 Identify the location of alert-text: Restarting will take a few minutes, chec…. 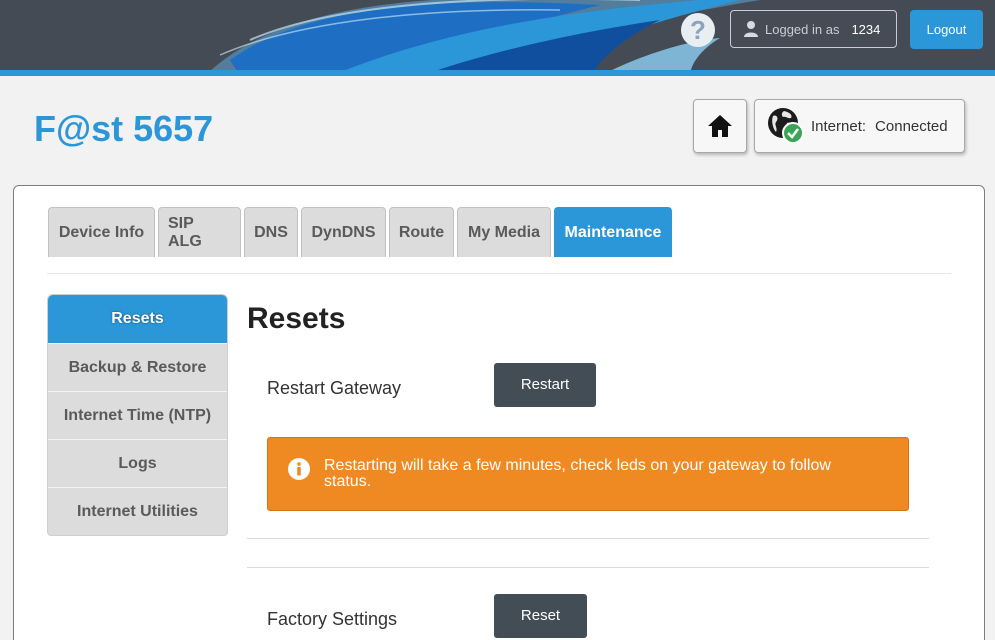
(577, 473).